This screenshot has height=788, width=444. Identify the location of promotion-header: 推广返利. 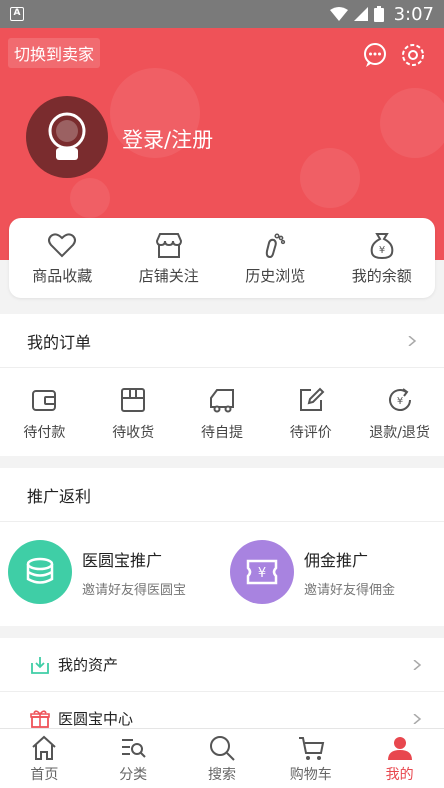
(222, 495).